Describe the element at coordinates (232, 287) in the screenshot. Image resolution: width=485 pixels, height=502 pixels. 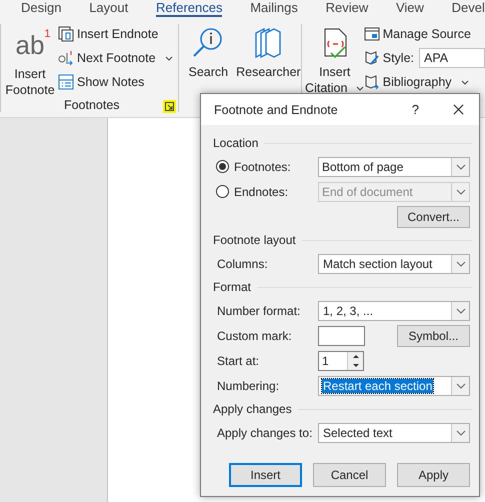
I see `section-heading: Format` at that location.